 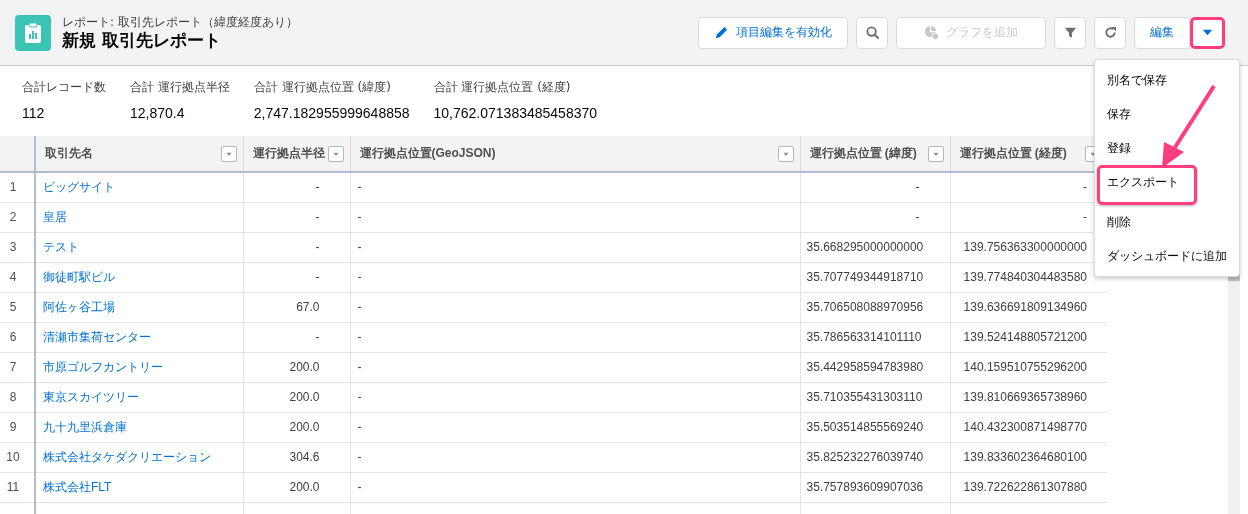 I want to click on table-cell: 35.707749344918710, so click(x=865, y=277).